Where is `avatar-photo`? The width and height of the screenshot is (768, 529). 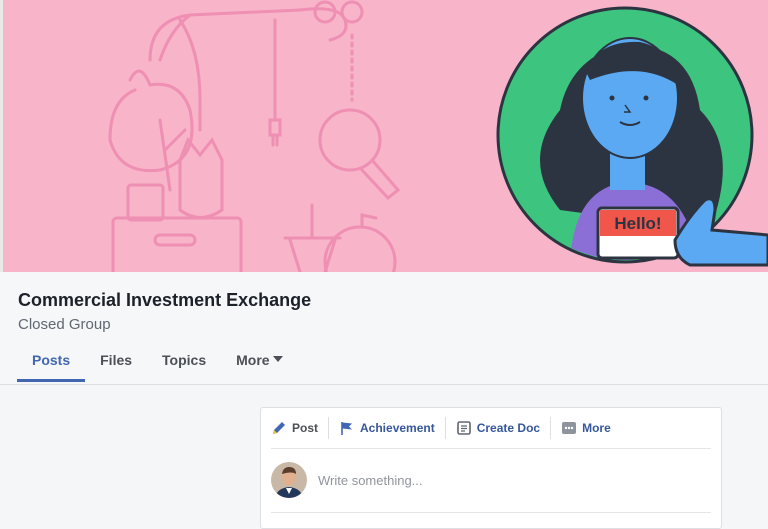
avatar-photo is located at coordinates (289, 480).